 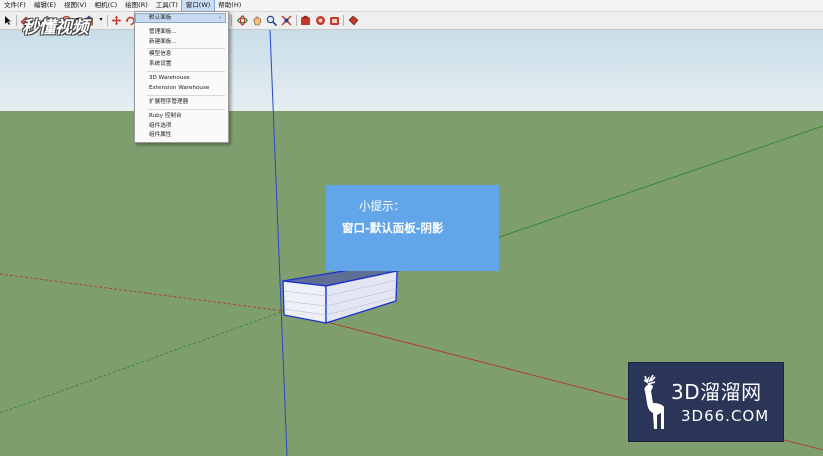 I want to click on logo-name: 3D溜溜网, so click(x=716, y=392).